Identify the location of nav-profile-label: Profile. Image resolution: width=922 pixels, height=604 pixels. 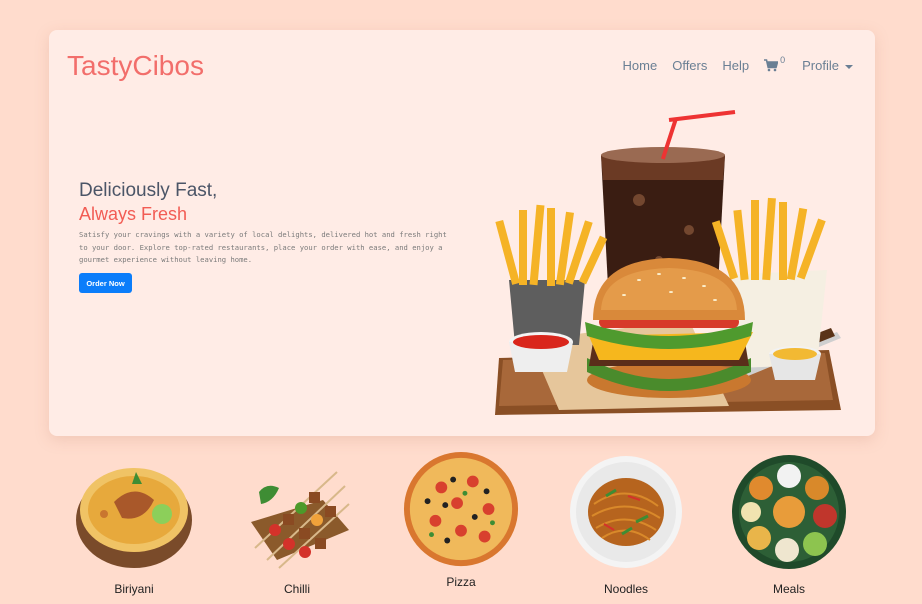
(820, 65).